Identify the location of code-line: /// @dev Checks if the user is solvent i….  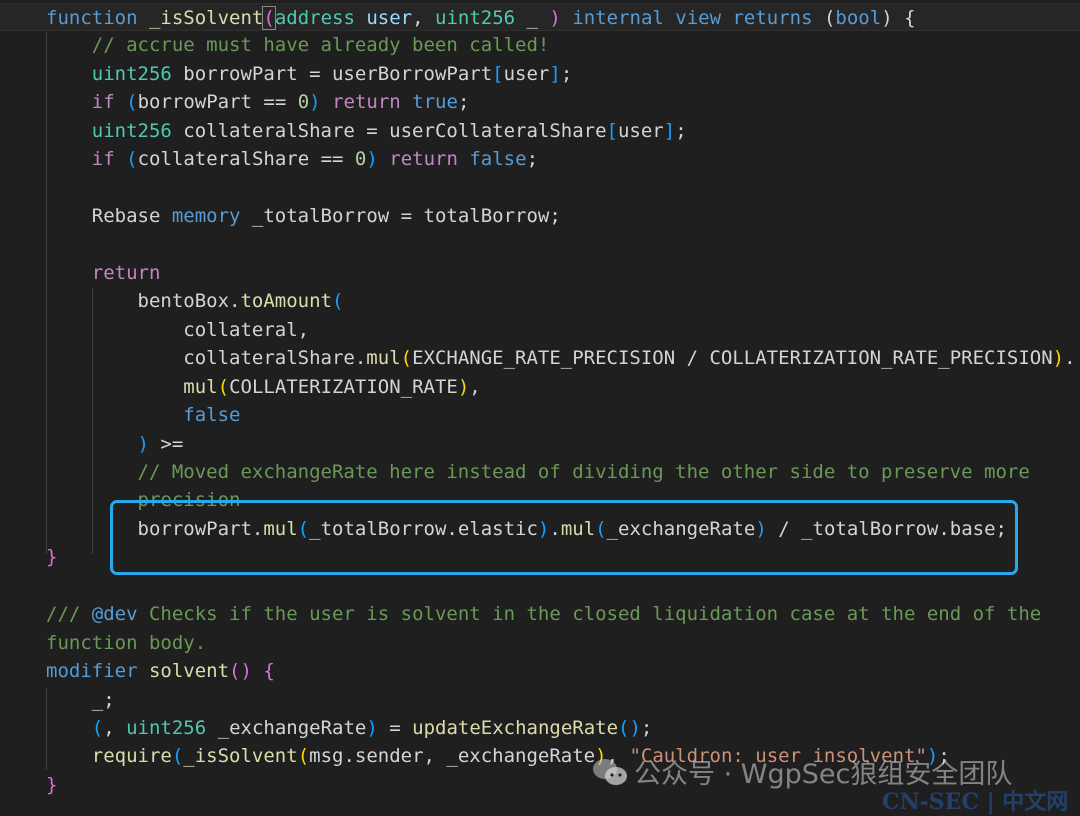
(540, 614).